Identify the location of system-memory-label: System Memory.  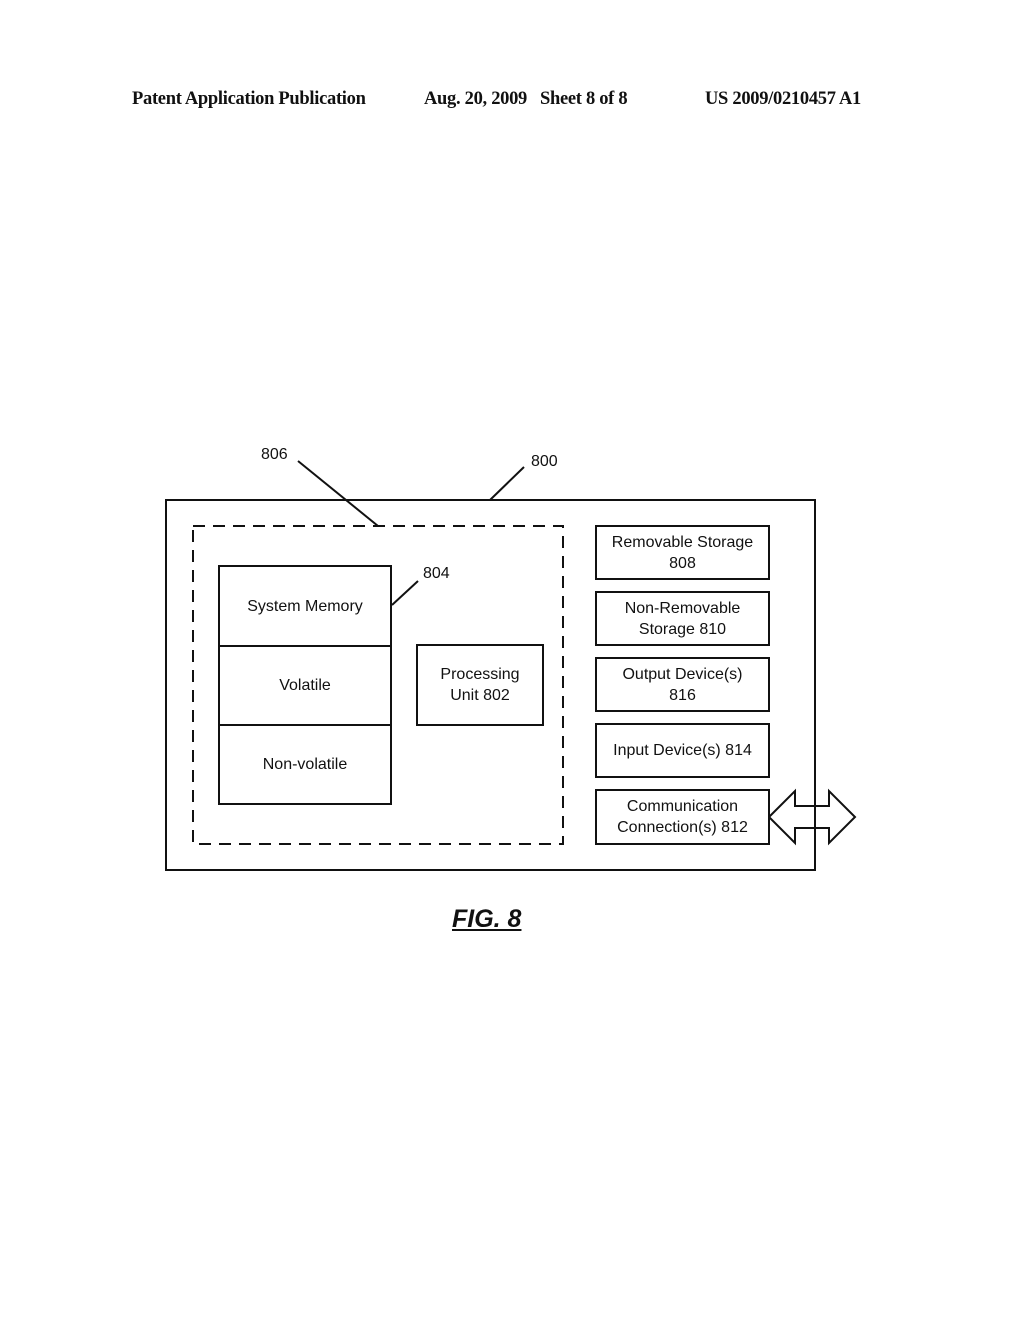
(305, 606).